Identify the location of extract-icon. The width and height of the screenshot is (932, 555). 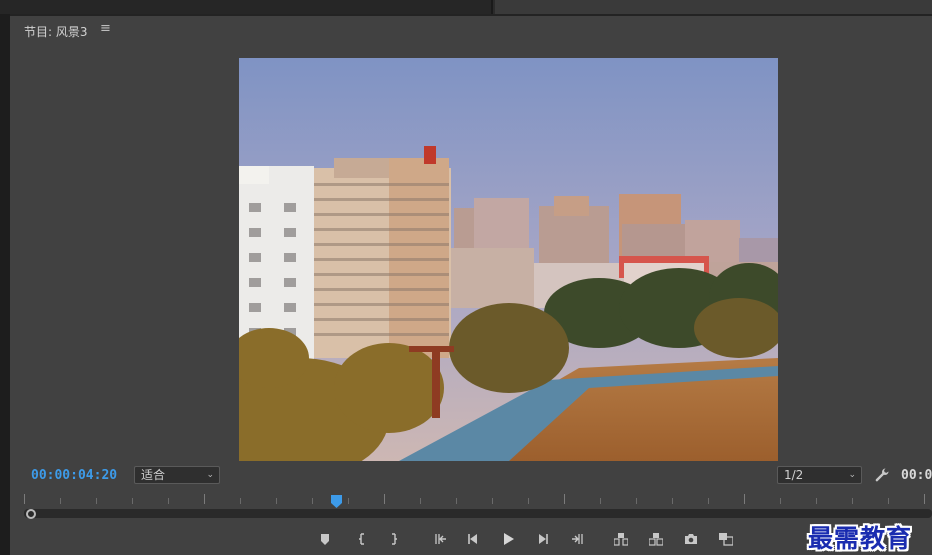
(656, 539).